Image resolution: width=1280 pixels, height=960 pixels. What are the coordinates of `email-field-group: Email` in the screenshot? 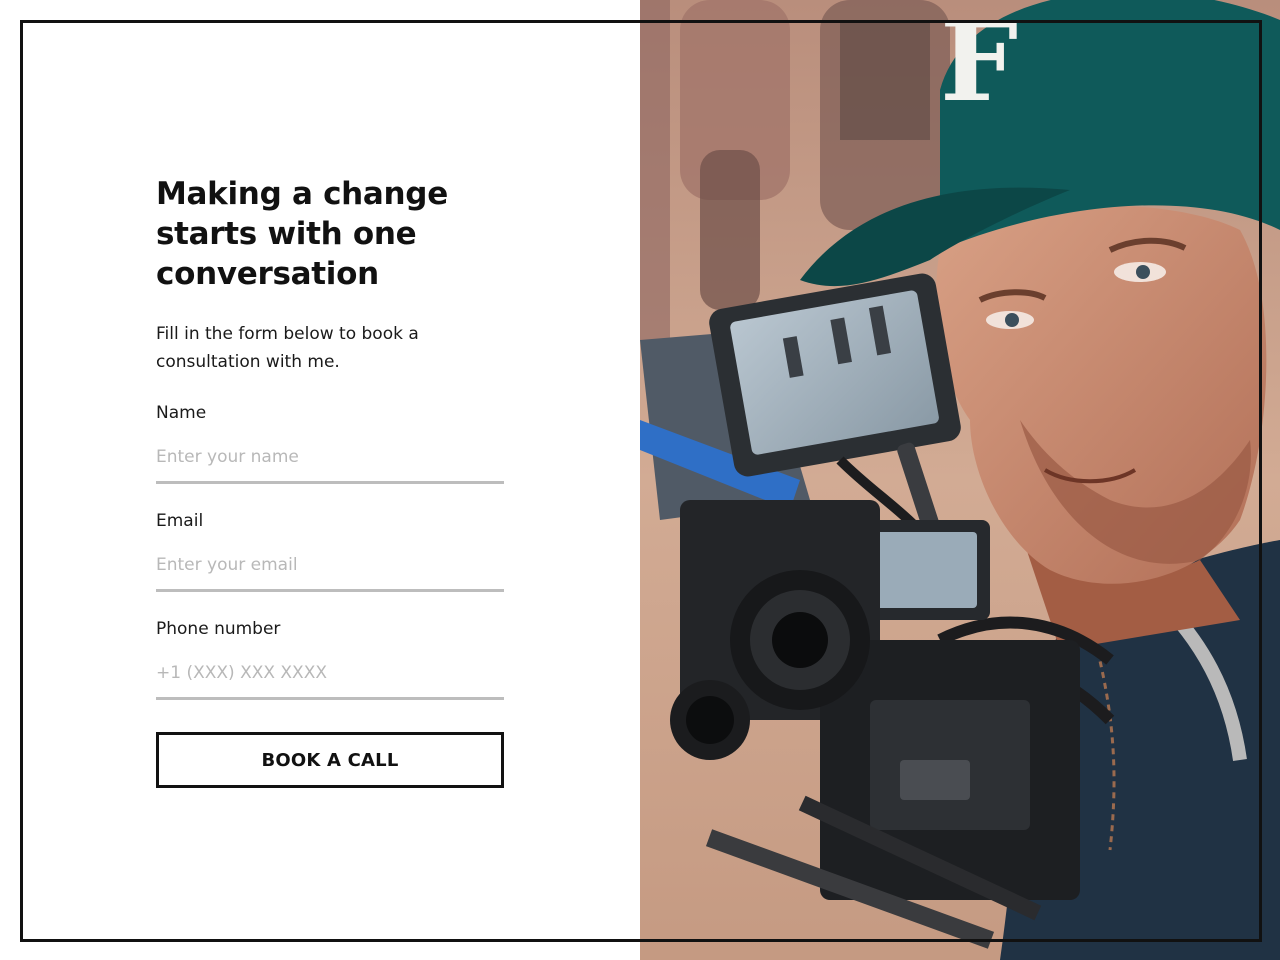 It's located at (330, 551).